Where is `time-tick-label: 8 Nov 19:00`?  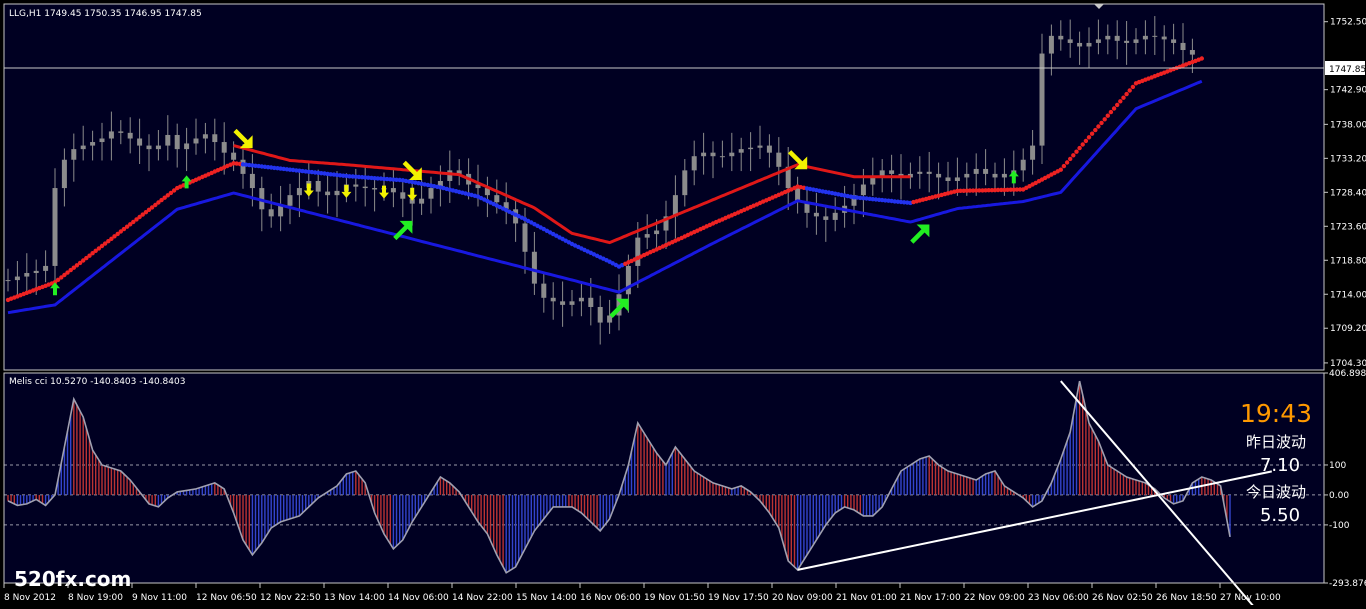
time-tick-label: 8 Nov 19:00 is located at coordinates (95, 598).